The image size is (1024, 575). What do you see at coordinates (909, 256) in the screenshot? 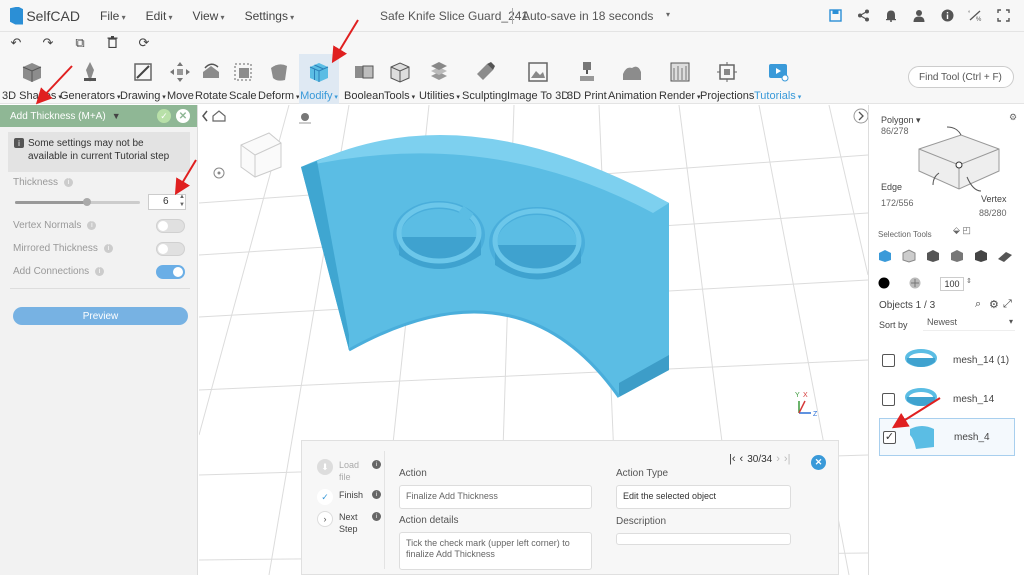
I see `select-wire-icon` at bounding box center [909, 256].